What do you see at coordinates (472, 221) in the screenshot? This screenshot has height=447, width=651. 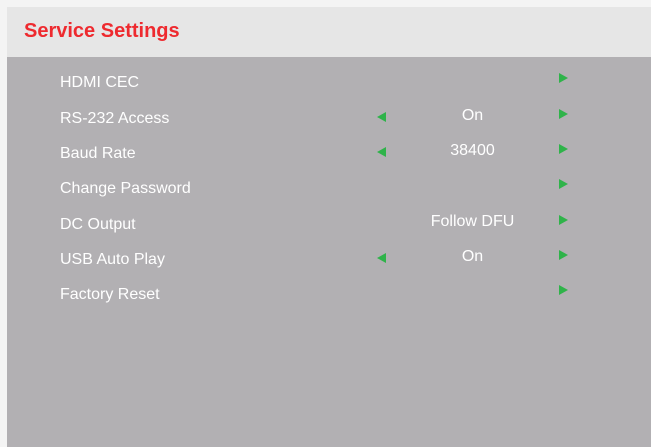 I see `menu-item-value: Follow DFU` at bounding box center [472, 221].